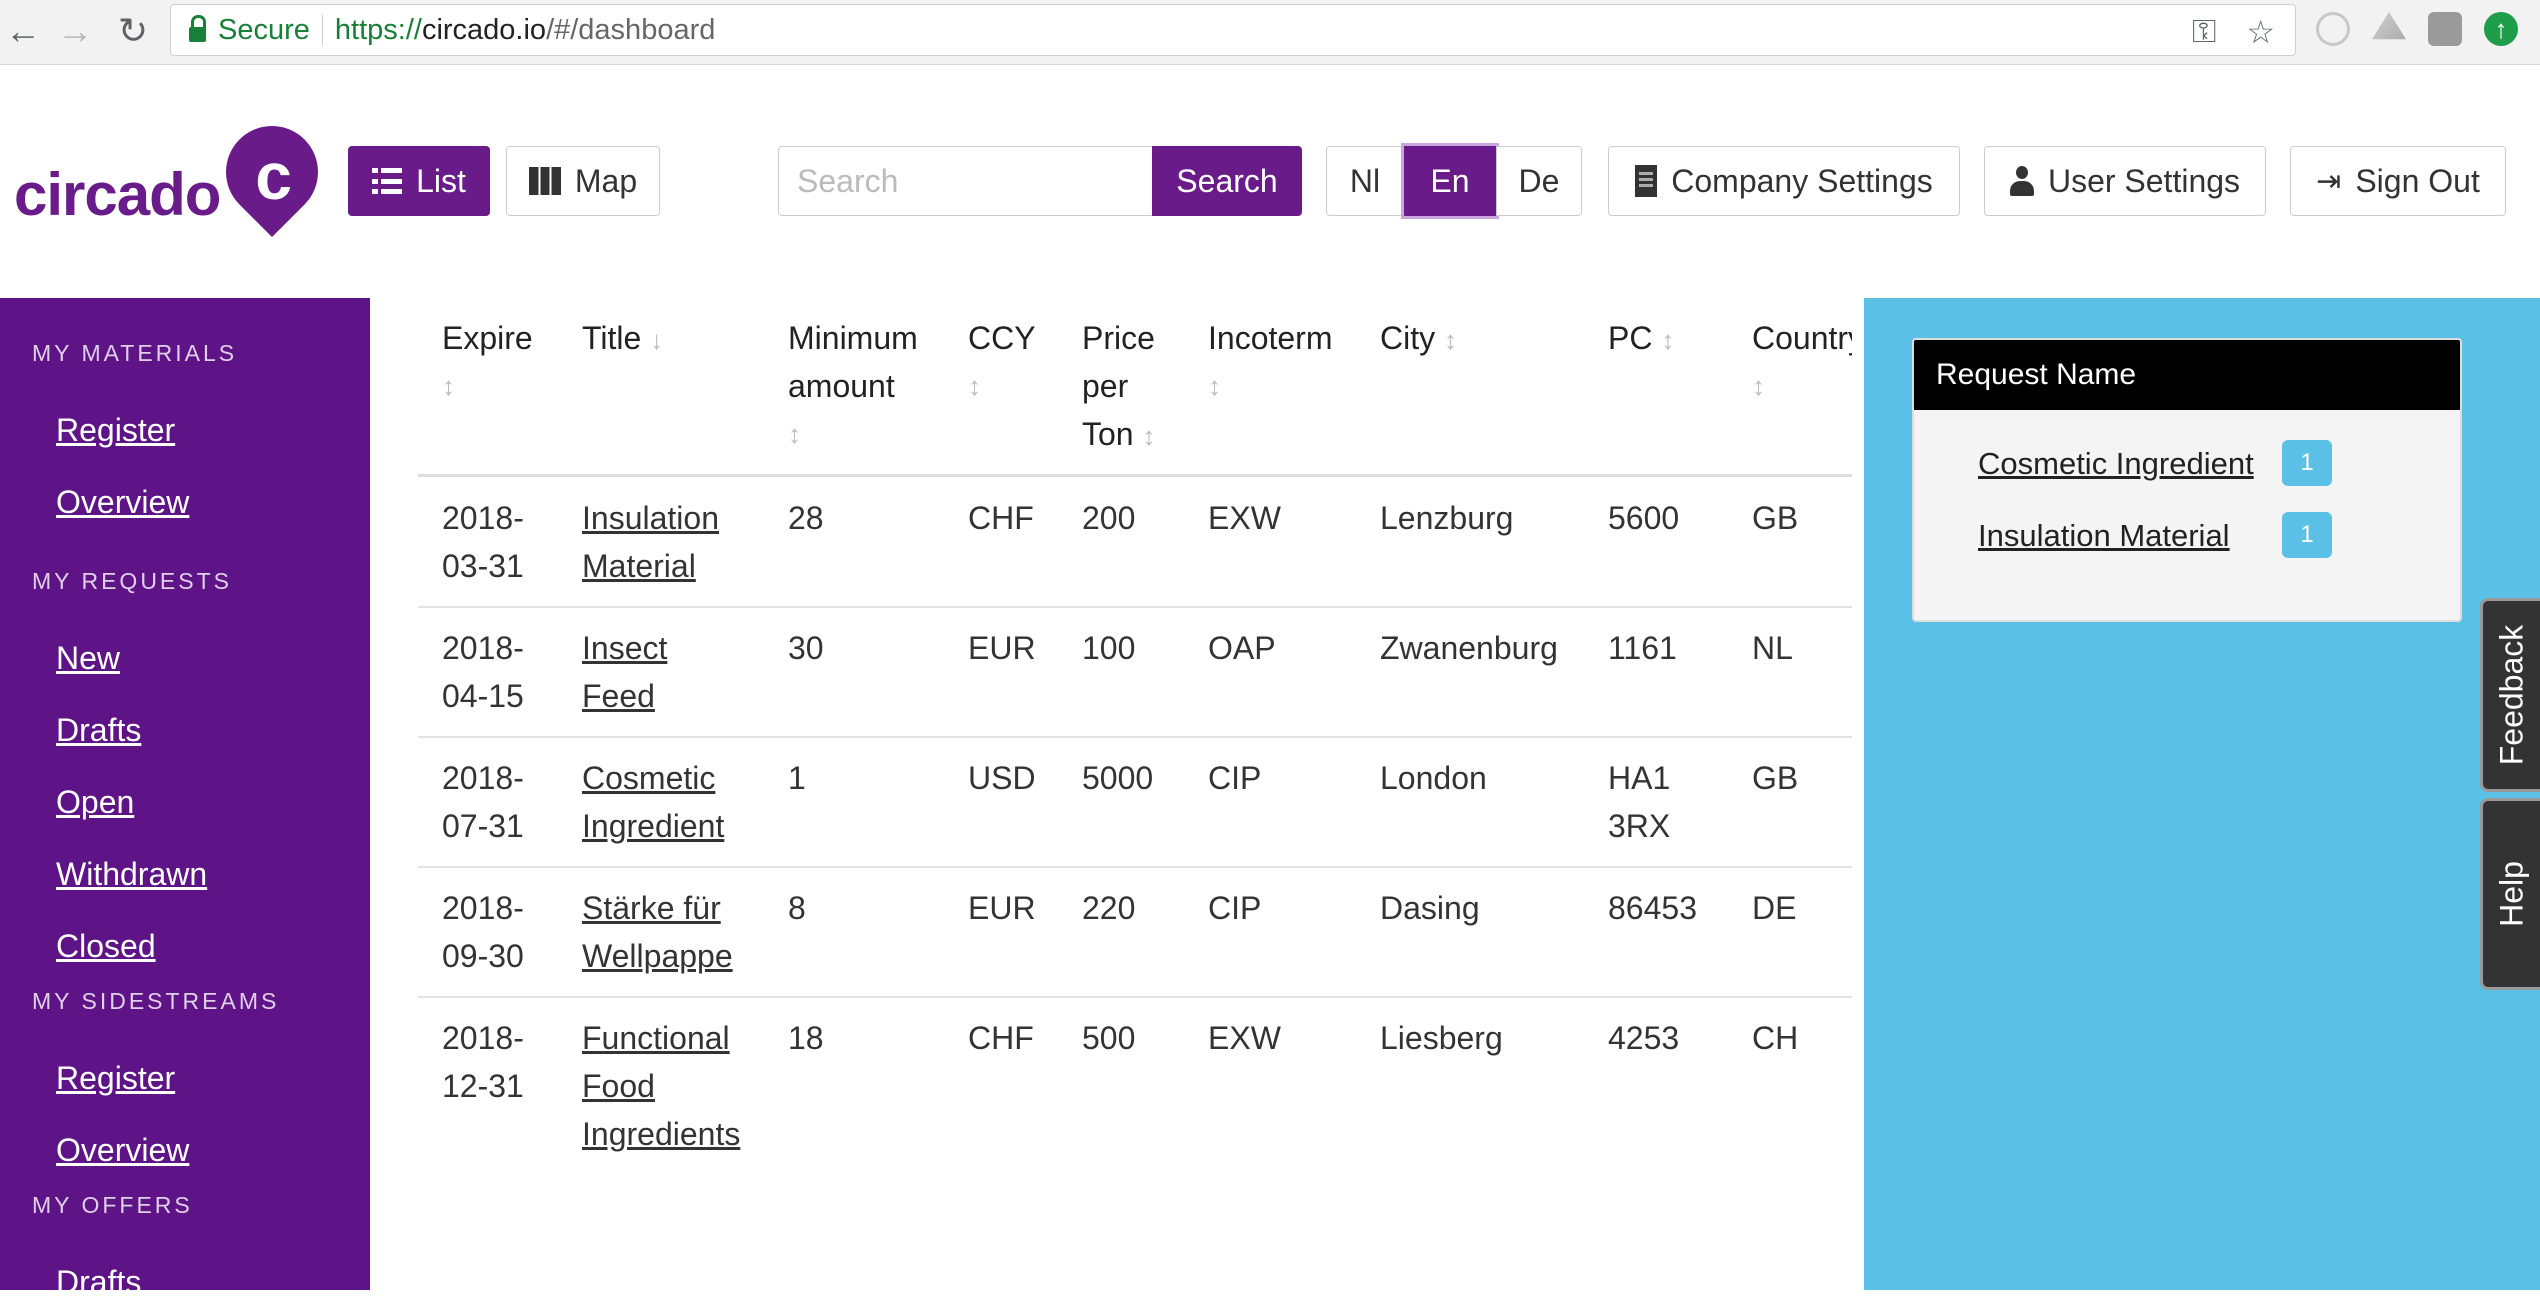 This screenshot has width=2540, height=1301. Describe the element at coordinates (1418, 339) in the screenshot. I see `column-header-city: City ↕` at that location.